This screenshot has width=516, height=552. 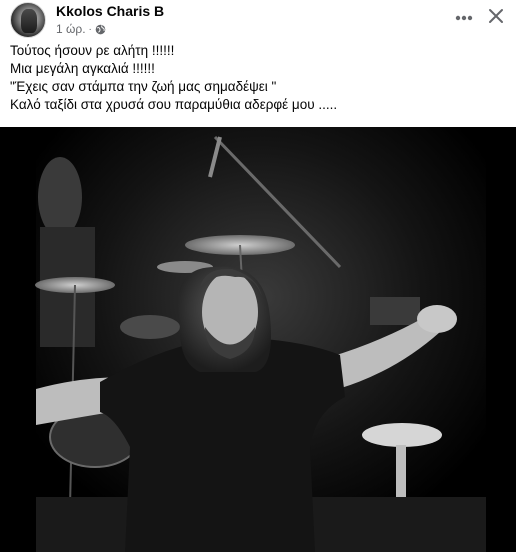 What do you see at coordinates (258, 20) in the screenshot?
I see `post-header: Kkolos Charis B 1 ώρ. ·` at bounding box center [258, 20].